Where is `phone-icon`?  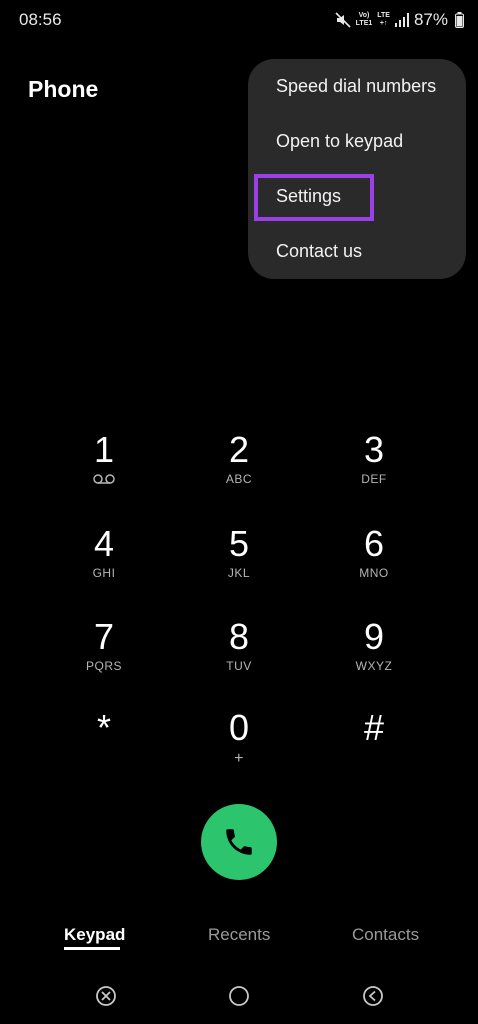 phone-icon is located at coordinates (239, 842).